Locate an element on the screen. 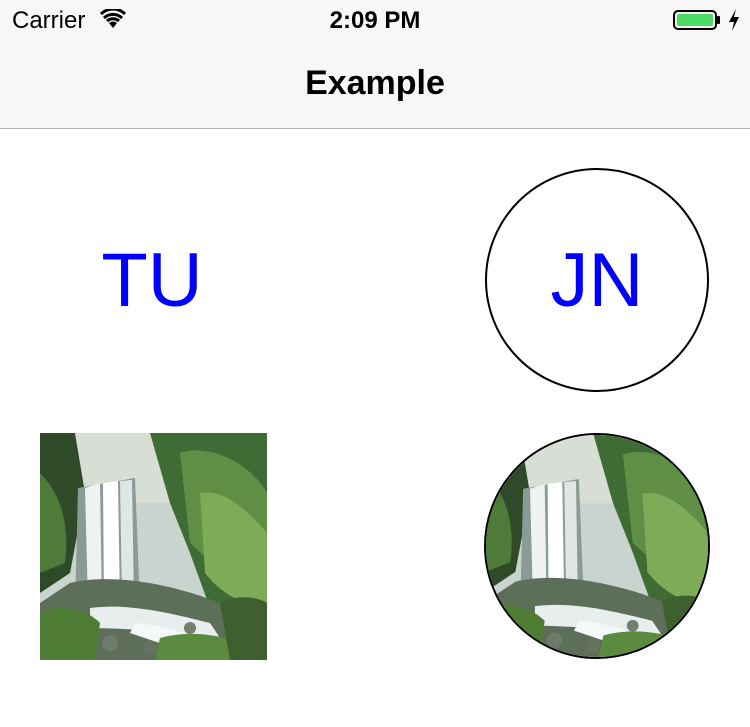  avatar-initials-plain: TU is located at coordinates (152, 280).